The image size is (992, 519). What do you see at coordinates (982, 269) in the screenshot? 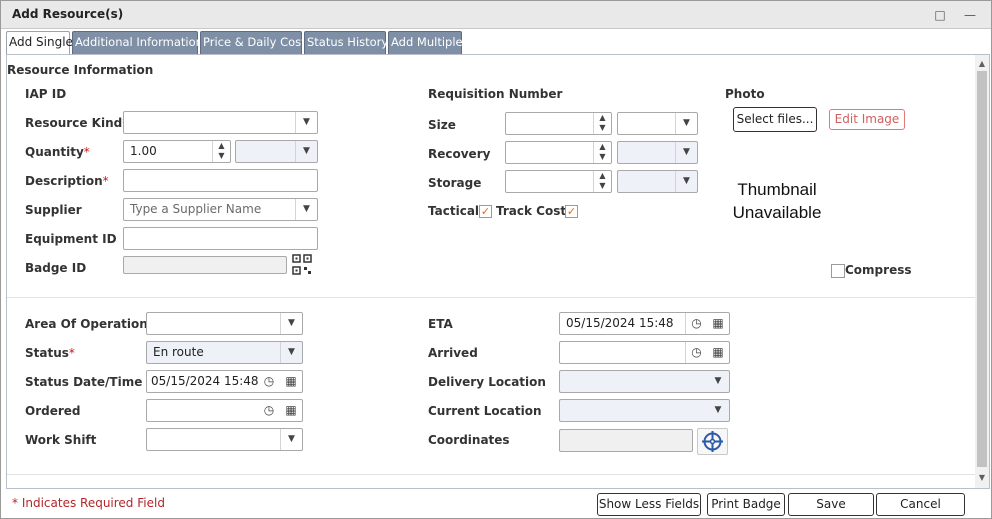
I see `scroll-thumb` at bounding box center [982, 269].